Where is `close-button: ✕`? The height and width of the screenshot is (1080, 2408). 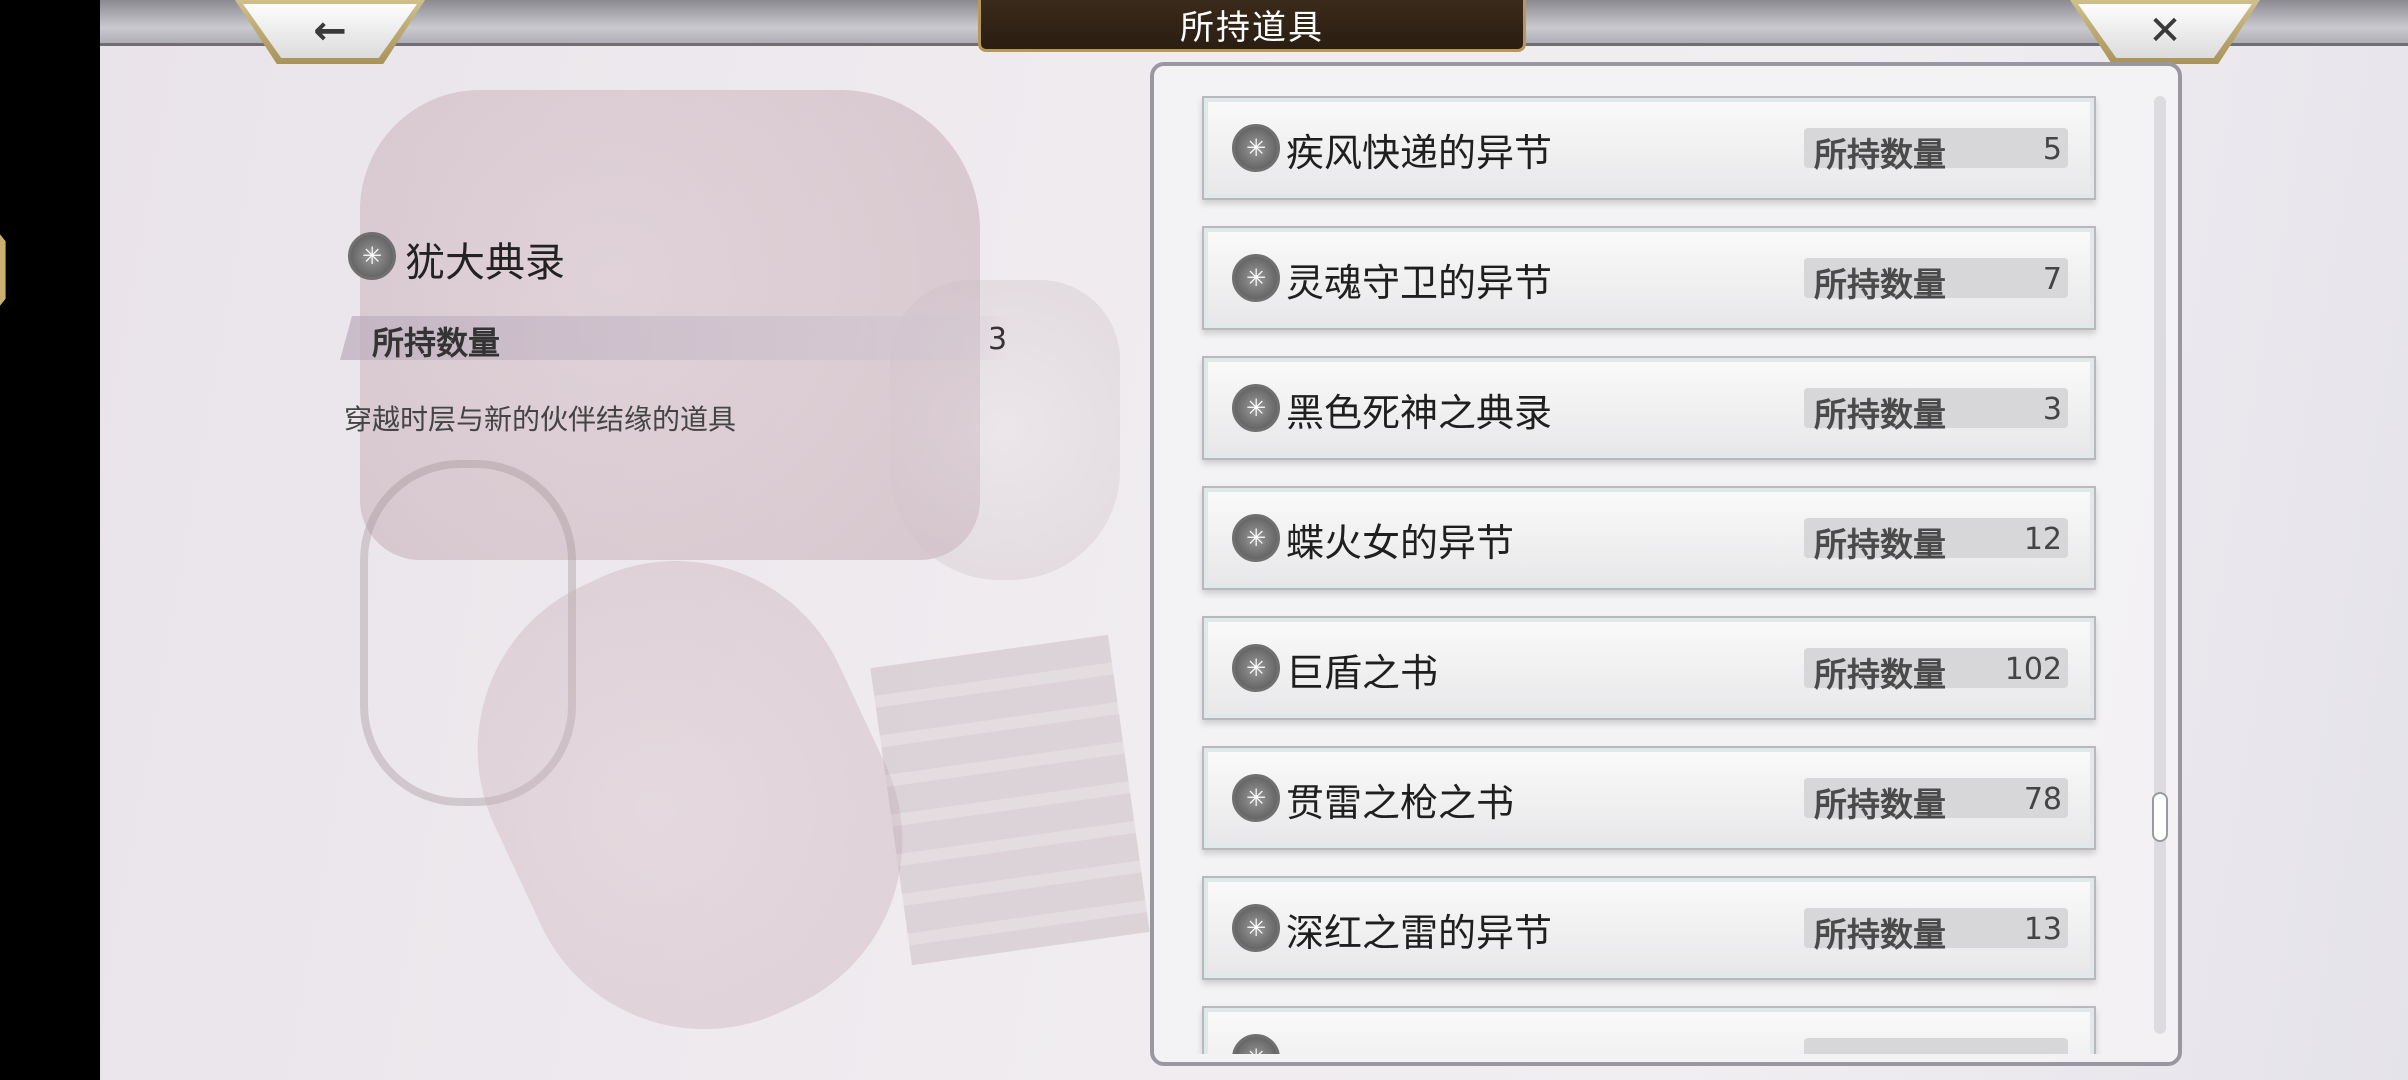
close-button: ✕ is located at coordinates (2165, 32).